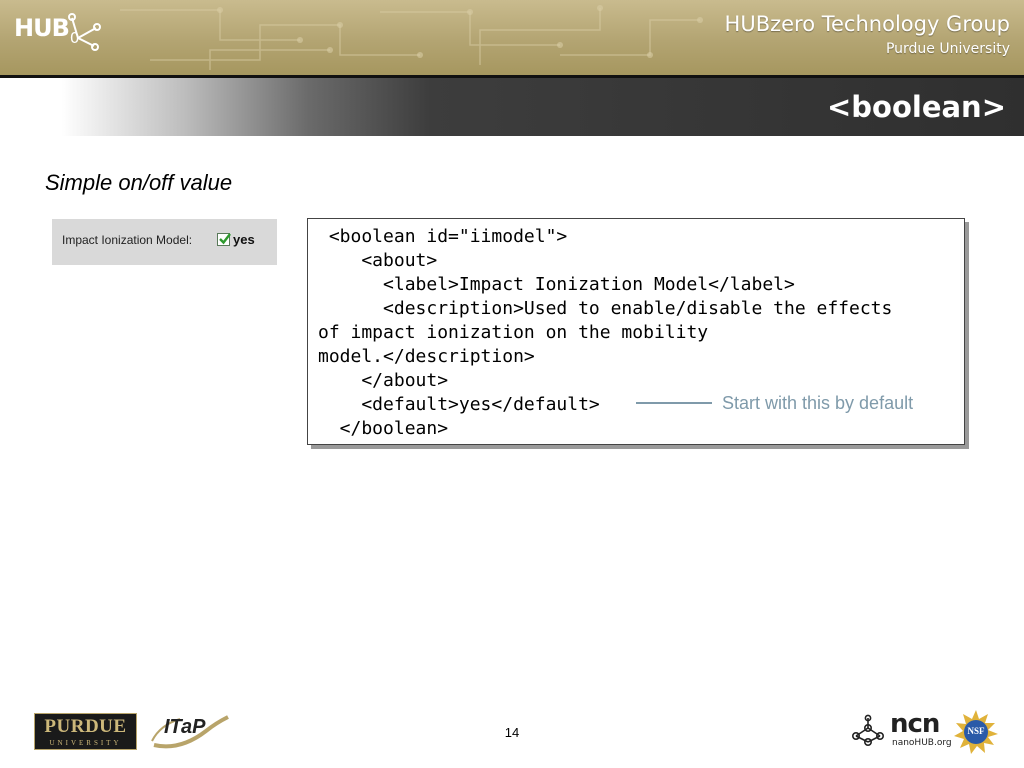 This screenshot has width=1024, height=768. I want to click on code-line: model.</description>, so click(426, 356).